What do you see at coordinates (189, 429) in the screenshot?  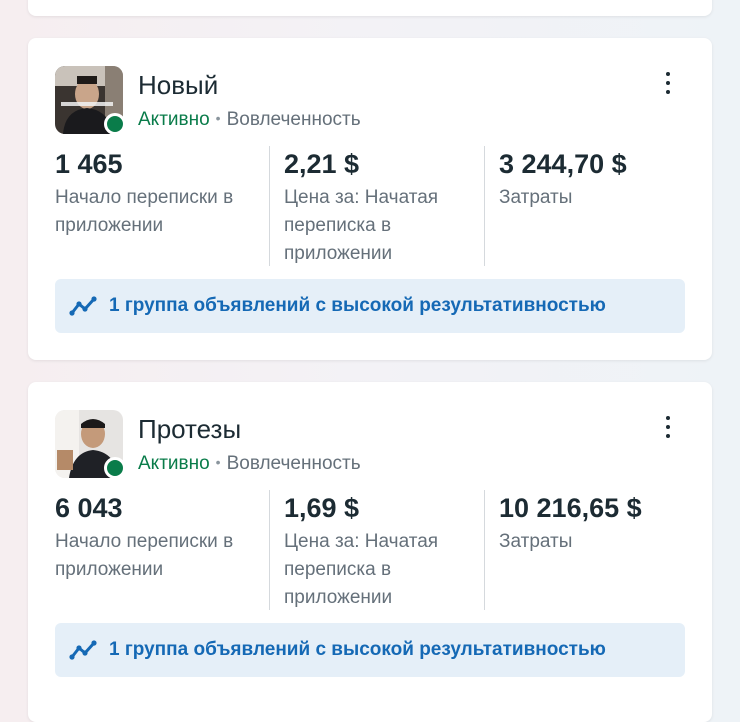 I see `campaign-title: Протезы` at bounding box center [189, 429].